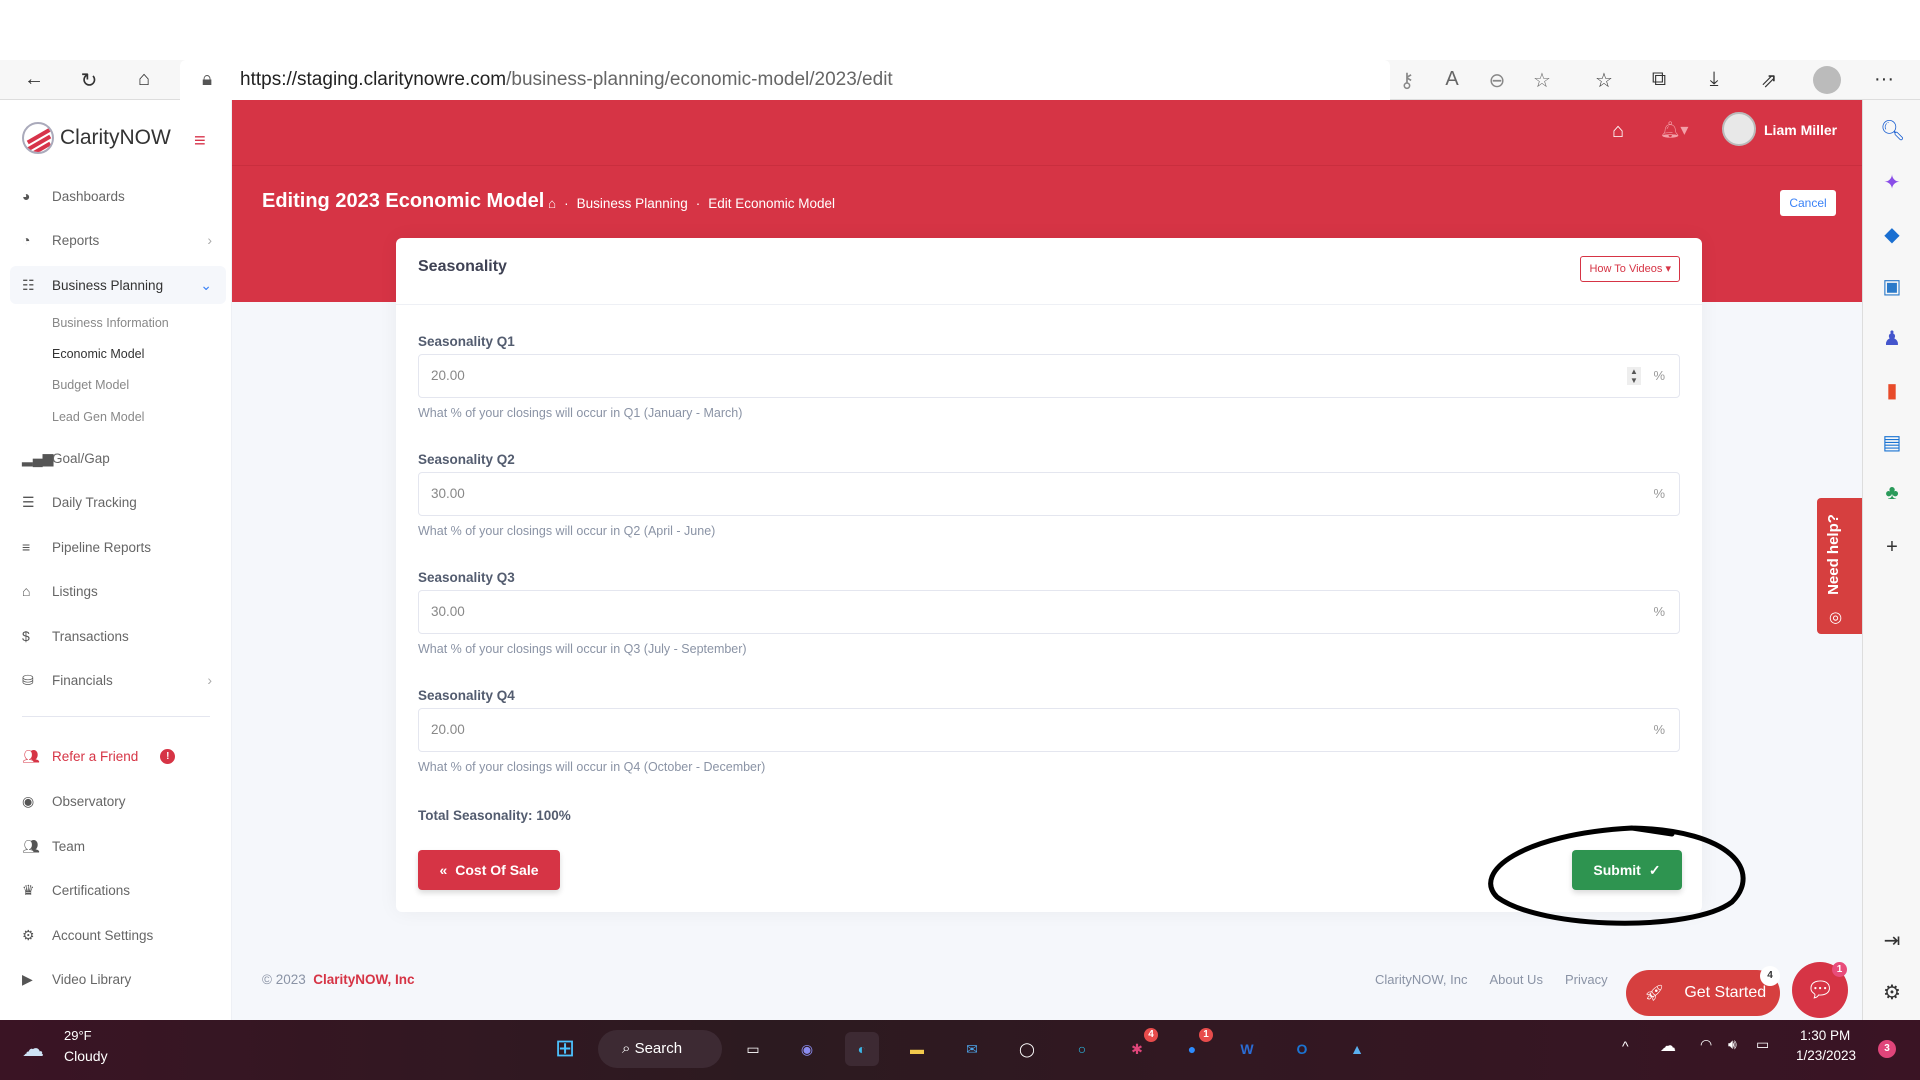  I want to click on how-to-videos-dropdown: How To Videos ▾, so click(1630, 269).